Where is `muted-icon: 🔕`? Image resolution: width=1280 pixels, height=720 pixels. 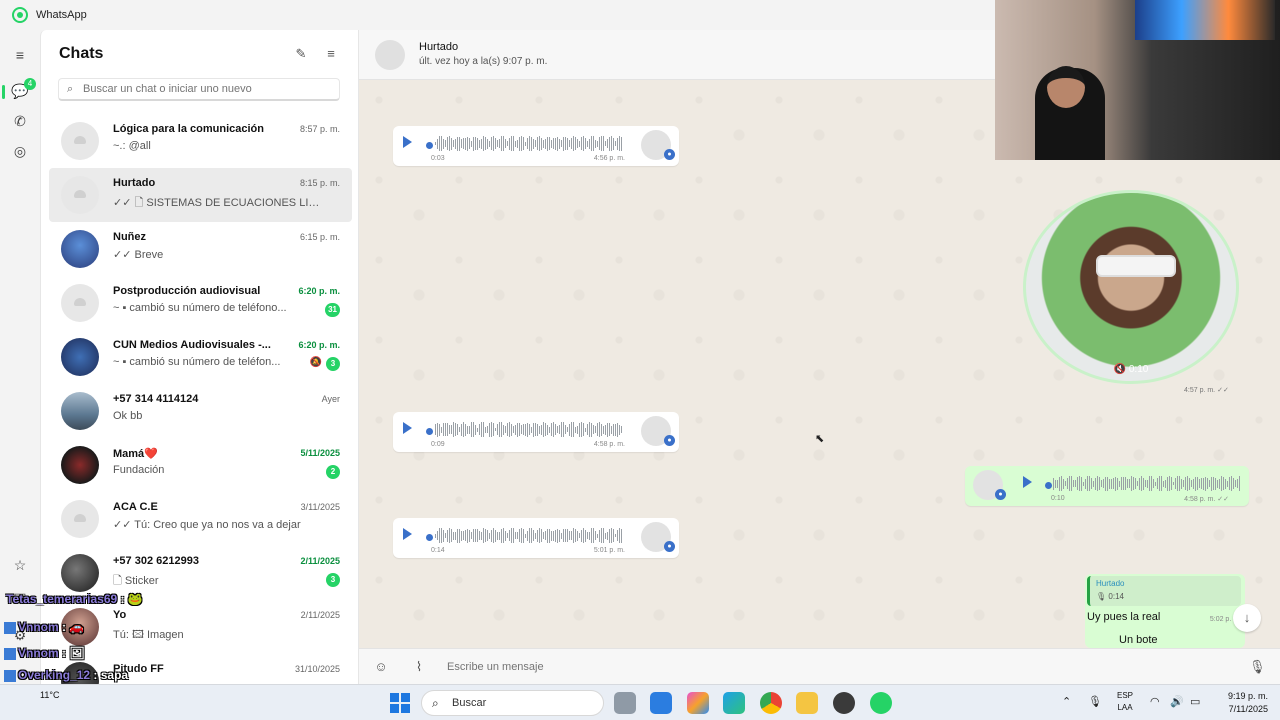 muted-icon: 🔕 is located at coordinates (315, 362).